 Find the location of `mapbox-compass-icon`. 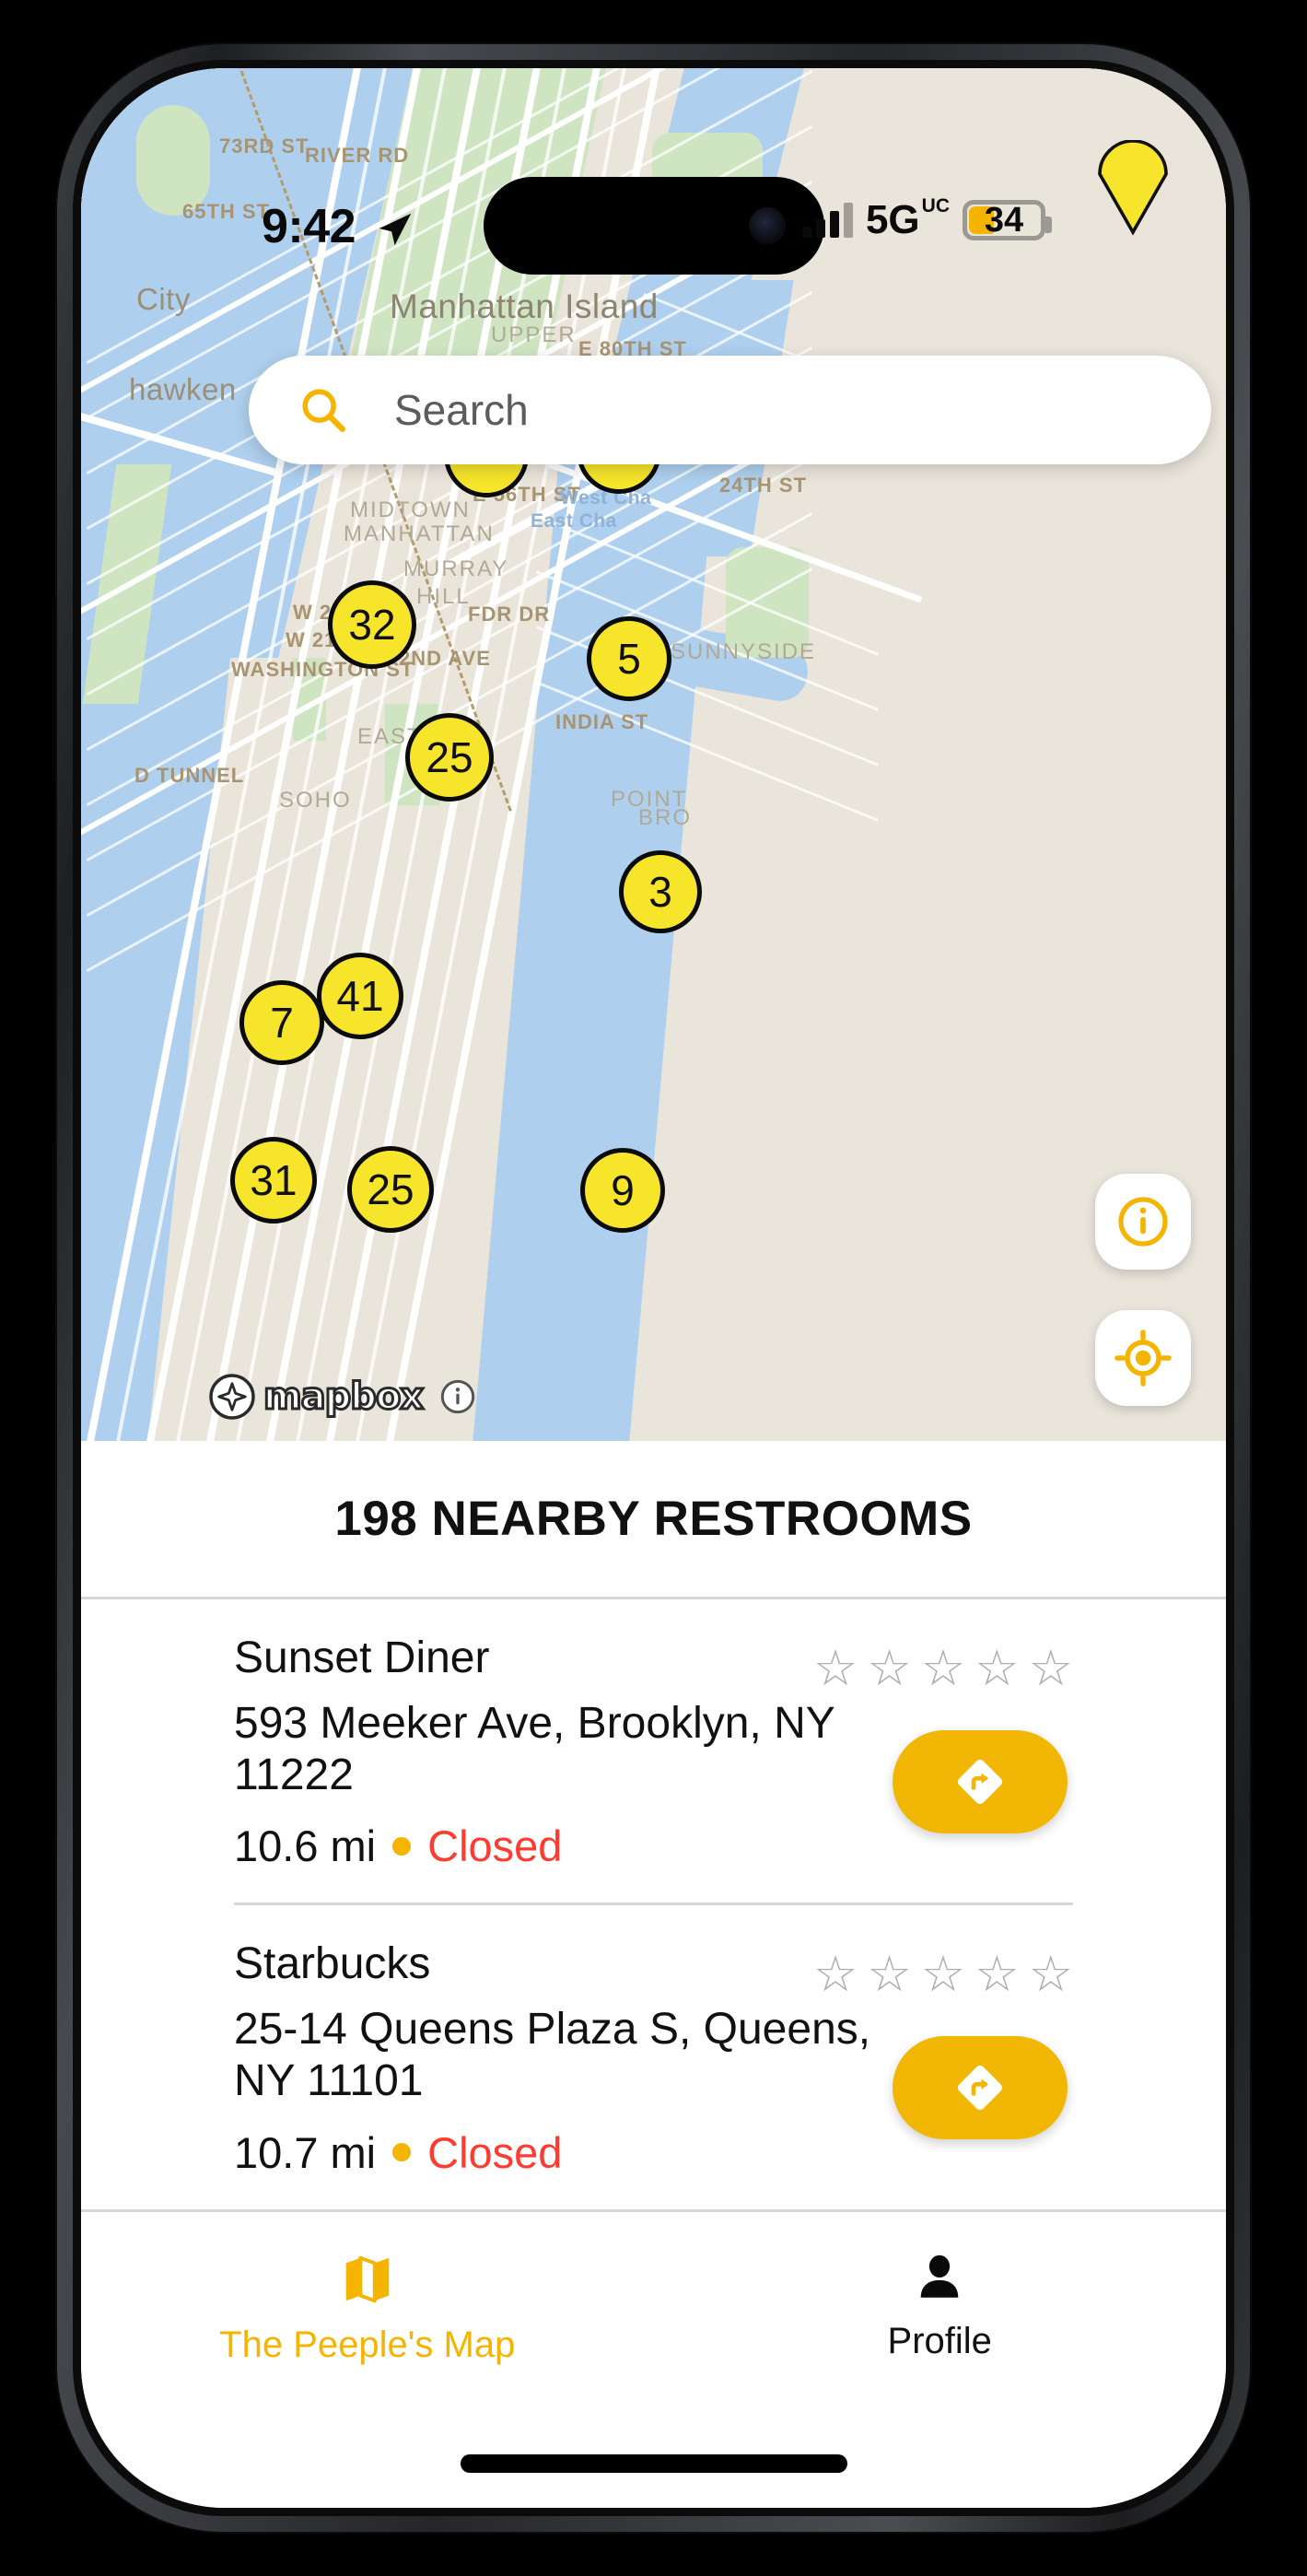

mapbox-compass-icon is located at coordinates (232, 1397).